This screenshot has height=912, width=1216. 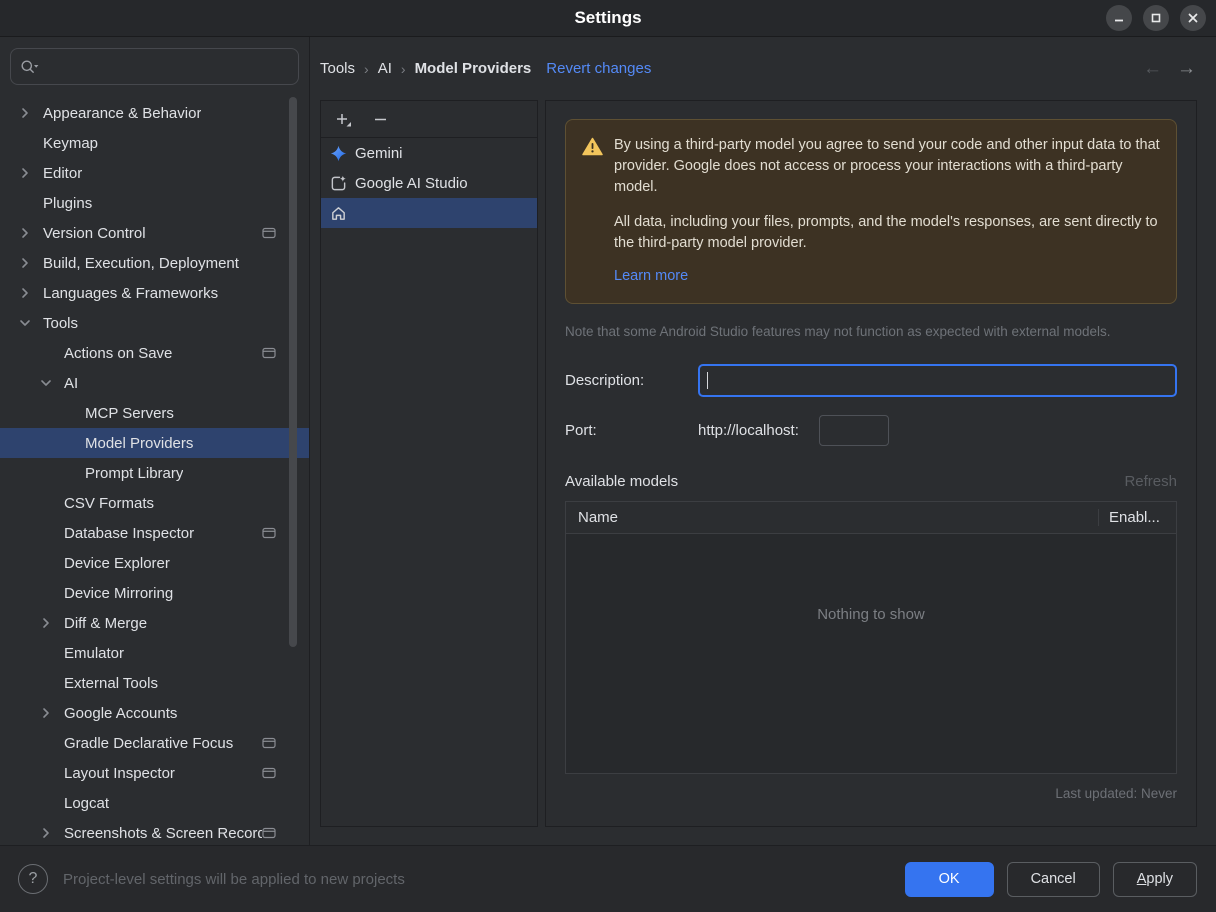 I want to click on last-updated-label: Last updated: Never, so click(x=1116, y=793).